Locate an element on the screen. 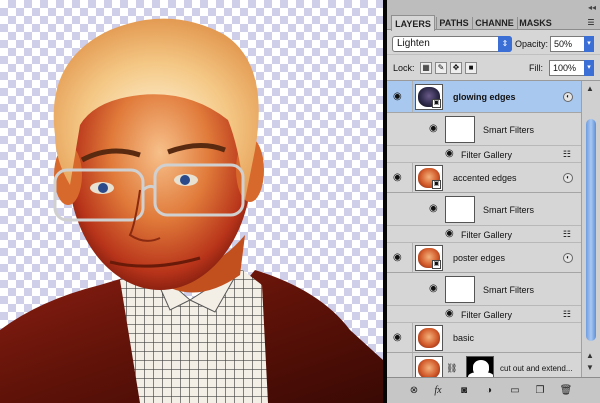 The width and height of the screenshot is (600, 403). blend-opacity-row: Lighten ⇕ Opacity: 50% ▾ is located at coordinates (493, 44).